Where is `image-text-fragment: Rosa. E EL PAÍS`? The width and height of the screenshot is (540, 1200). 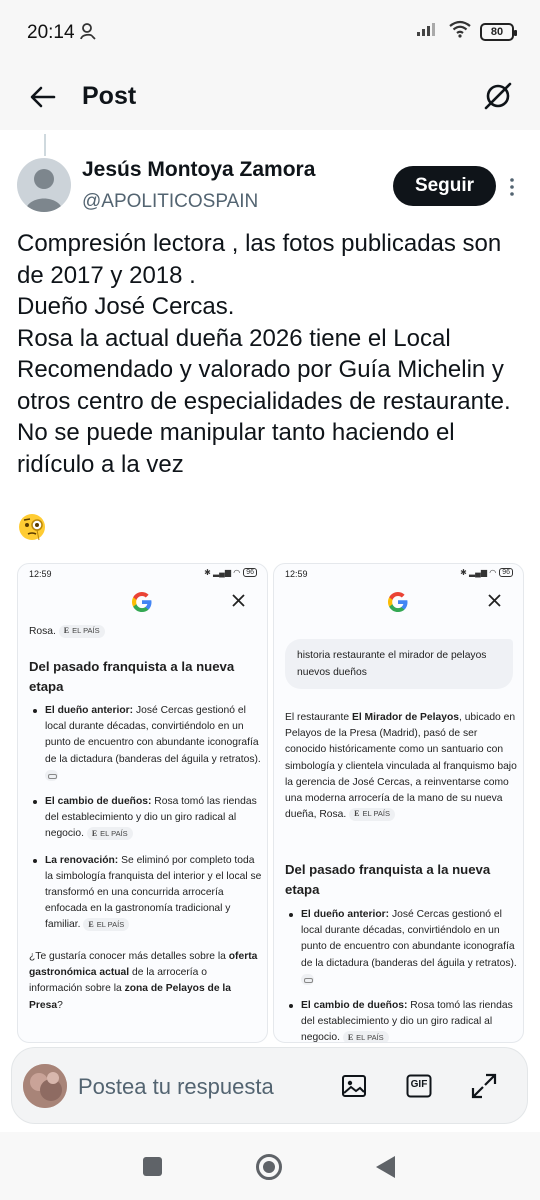
image-text-fragment: Rosa. E EL PAÍS is located at coordinates (145, 632).